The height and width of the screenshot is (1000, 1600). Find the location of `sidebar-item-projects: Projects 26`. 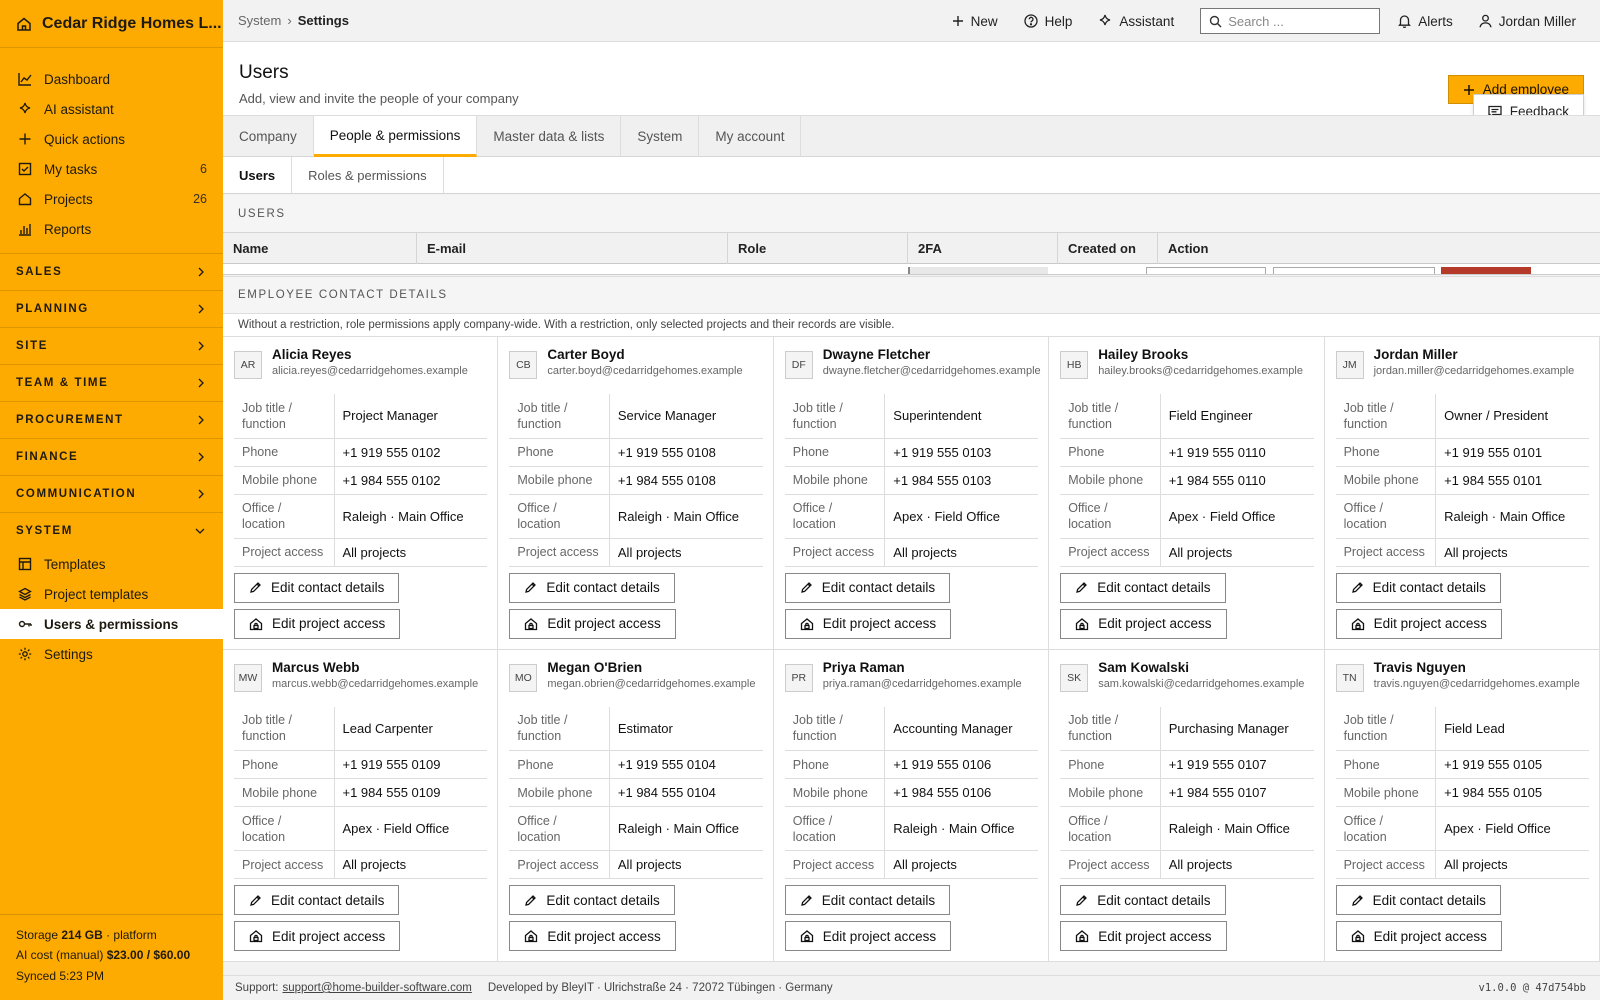

sidebar-item-projects: Projects 26 is located at coordinates (111, 199).